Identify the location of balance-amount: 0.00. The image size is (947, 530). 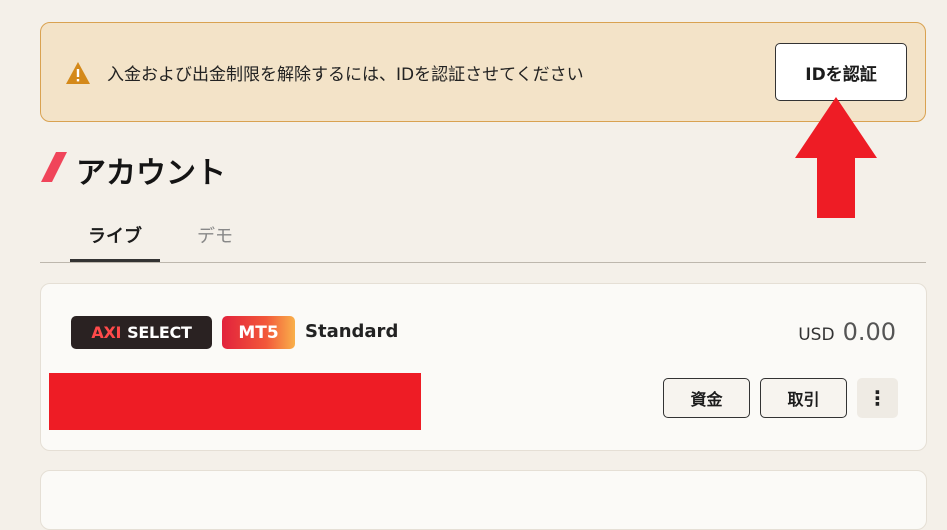
(869, 332).